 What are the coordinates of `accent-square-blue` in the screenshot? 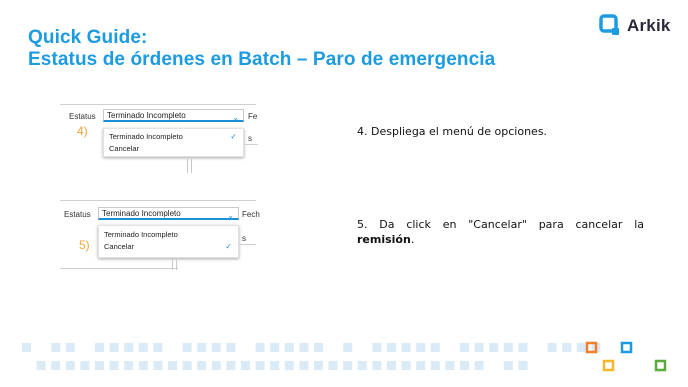 It's located at (626, 347).